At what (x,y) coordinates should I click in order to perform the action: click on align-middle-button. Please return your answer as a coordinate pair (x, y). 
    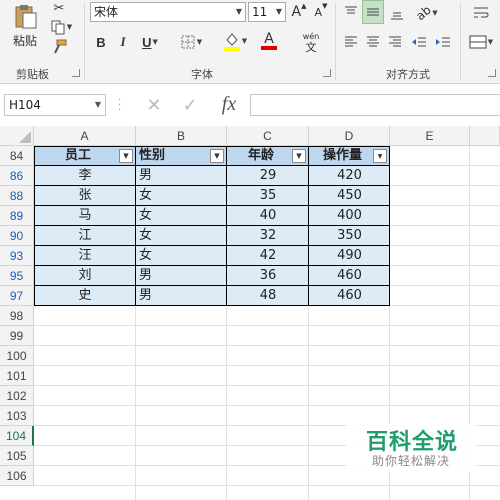
    Looking at the image, I should click on (373, 12).